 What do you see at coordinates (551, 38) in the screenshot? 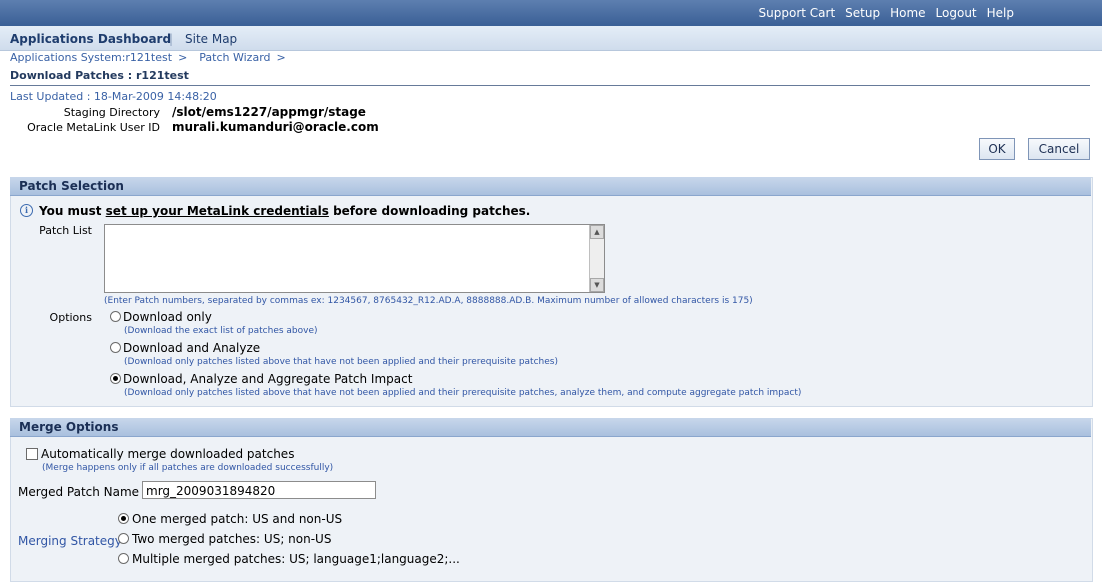
I see `primary-nav: Applications Dashboard | Site Map` at bounding box center [551, 38].